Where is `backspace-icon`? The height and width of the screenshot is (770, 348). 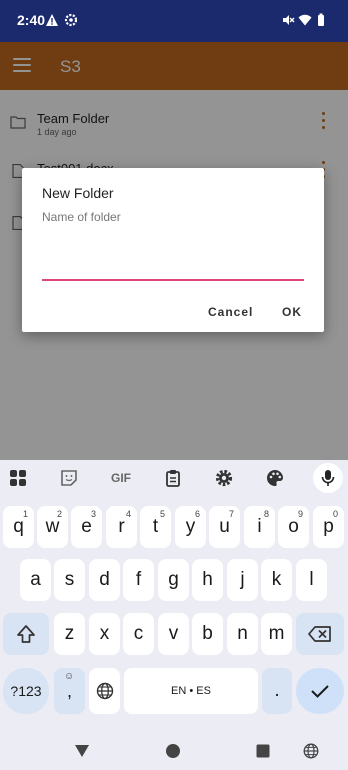
backspace-icon is located at coordinates (319, 634).